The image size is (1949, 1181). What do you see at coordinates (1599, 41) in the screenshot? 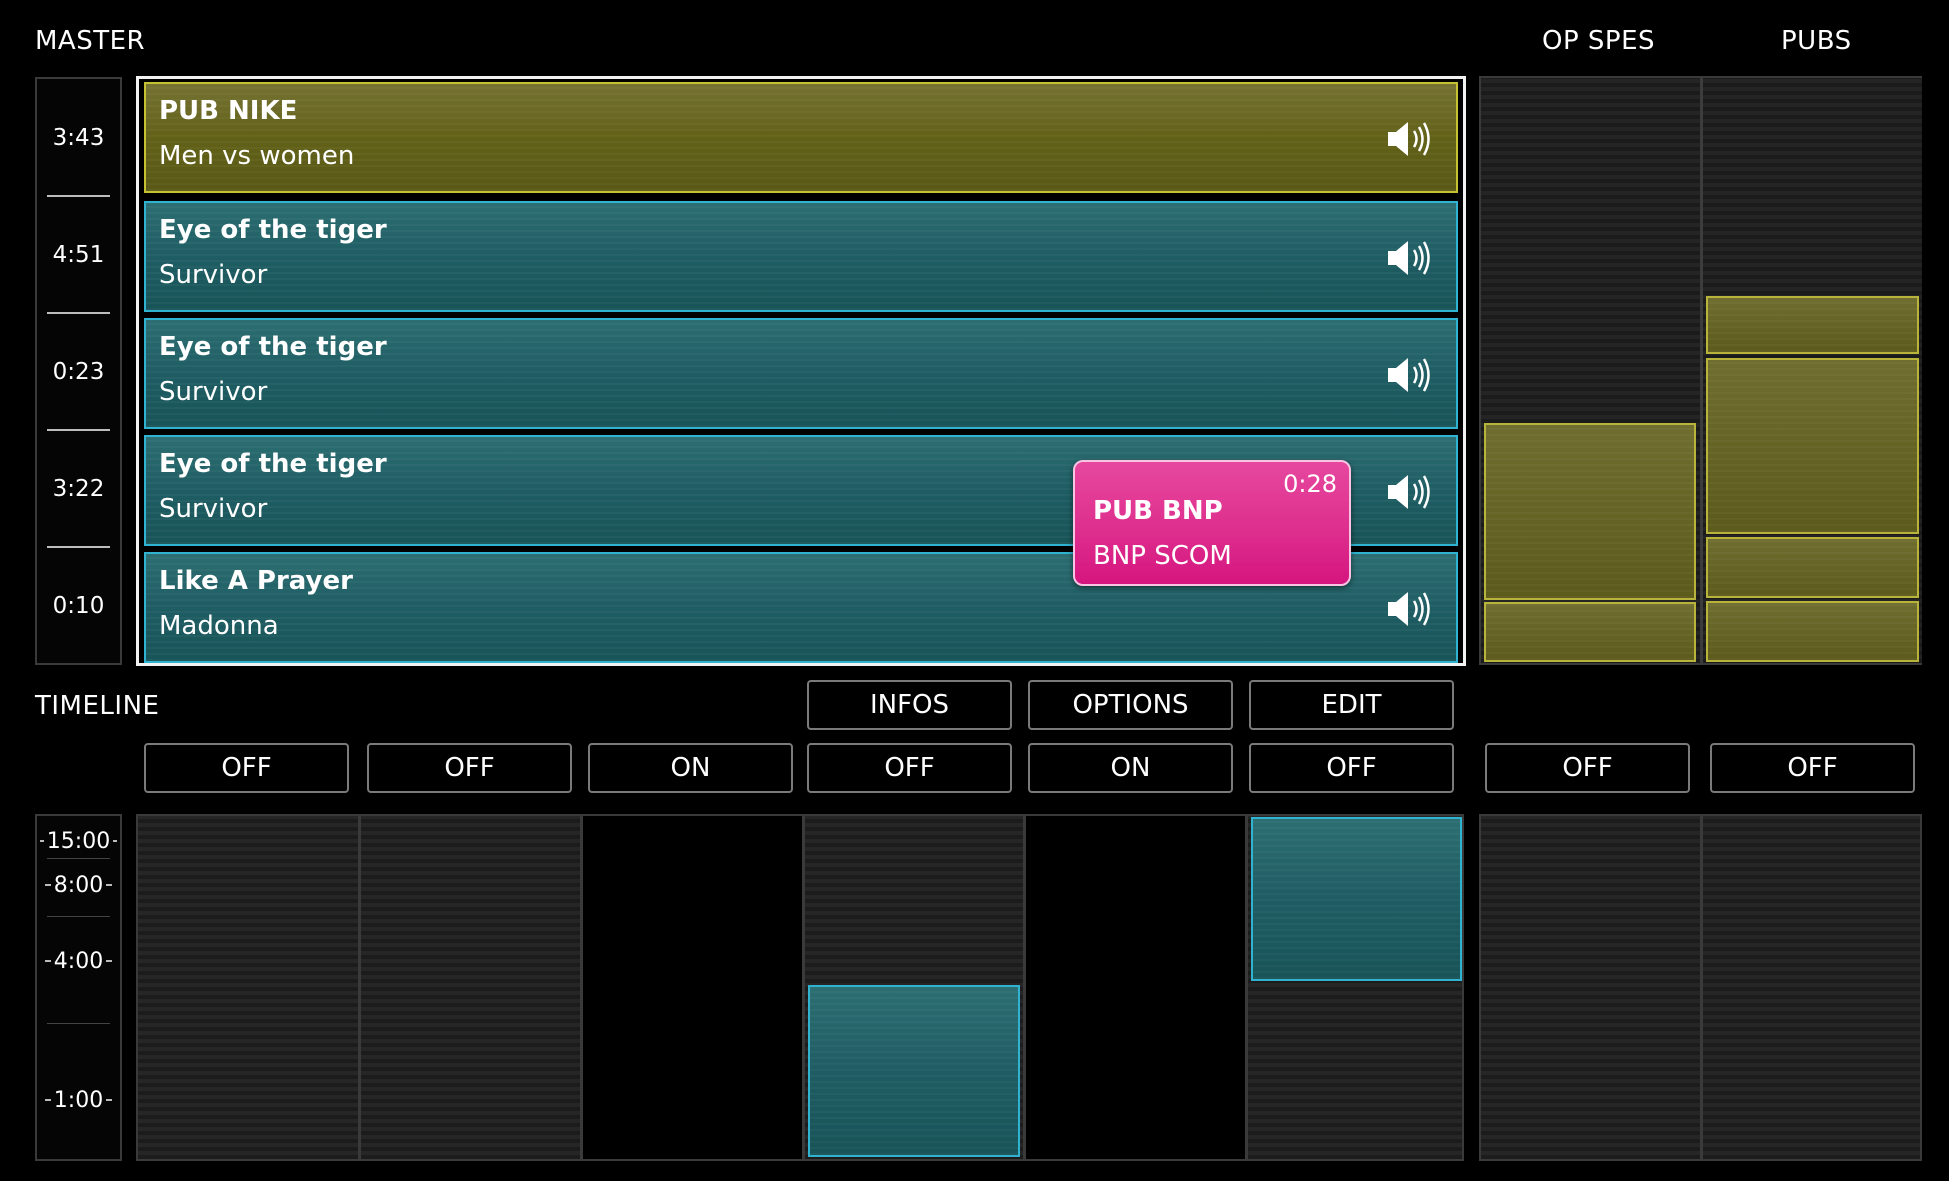
I see `op-spes-label: OP SPES` at bounding box center [1599, 41].